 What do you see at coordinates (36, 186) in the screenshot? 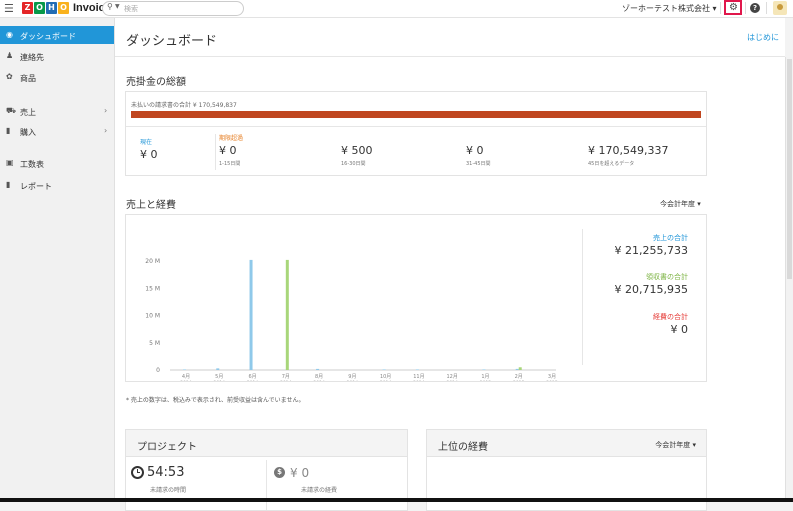
I see `sidebar-item-label: レポート` at bounding box center [36, 186].